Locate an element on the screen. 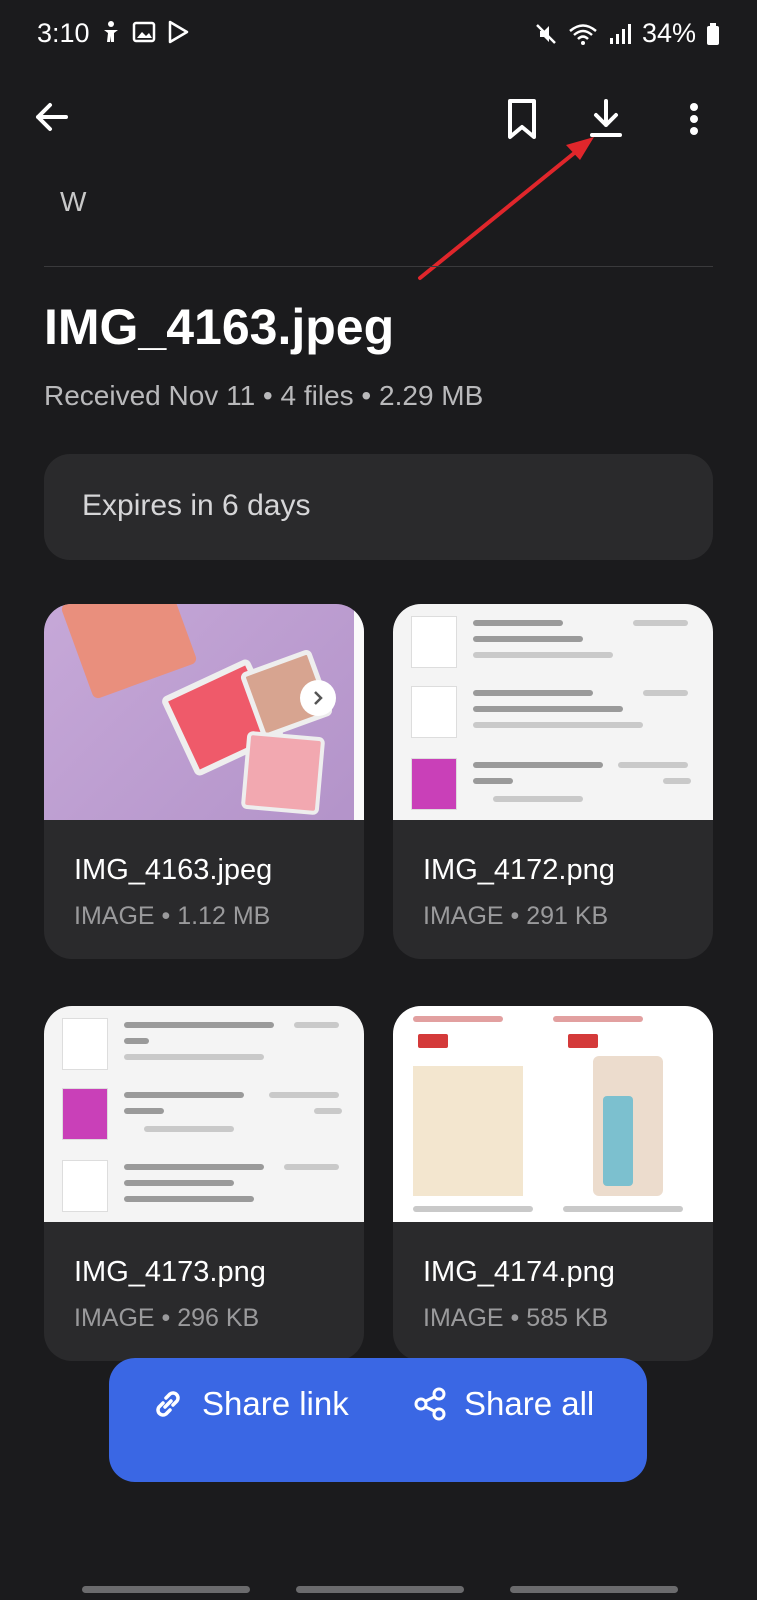  share-link-label: Share link is located at coordinates (275, 1403).